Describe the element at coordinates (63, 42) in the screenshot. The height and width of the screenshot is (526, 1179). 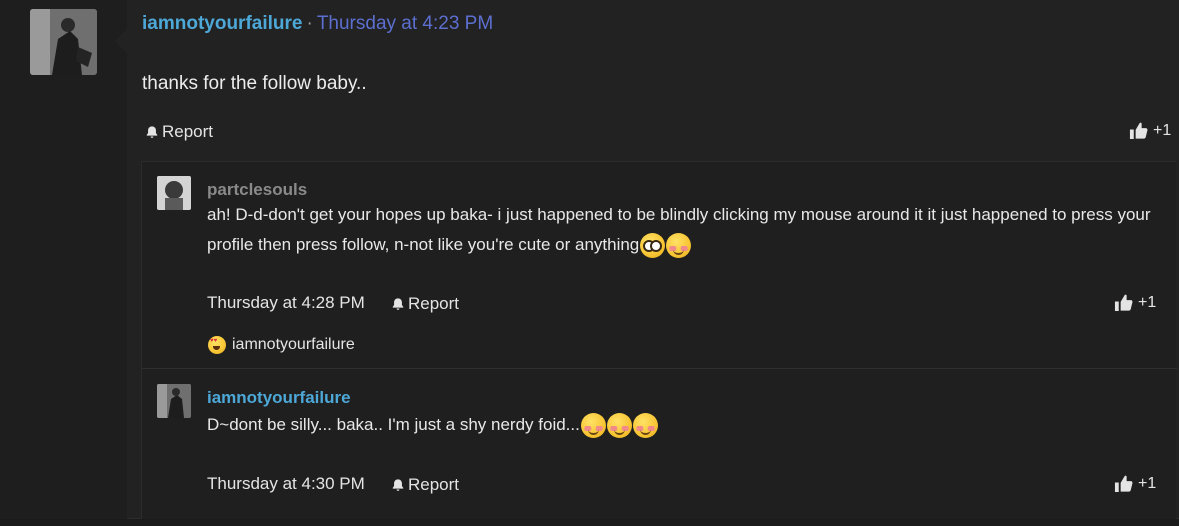
I see `avatar` at that location.